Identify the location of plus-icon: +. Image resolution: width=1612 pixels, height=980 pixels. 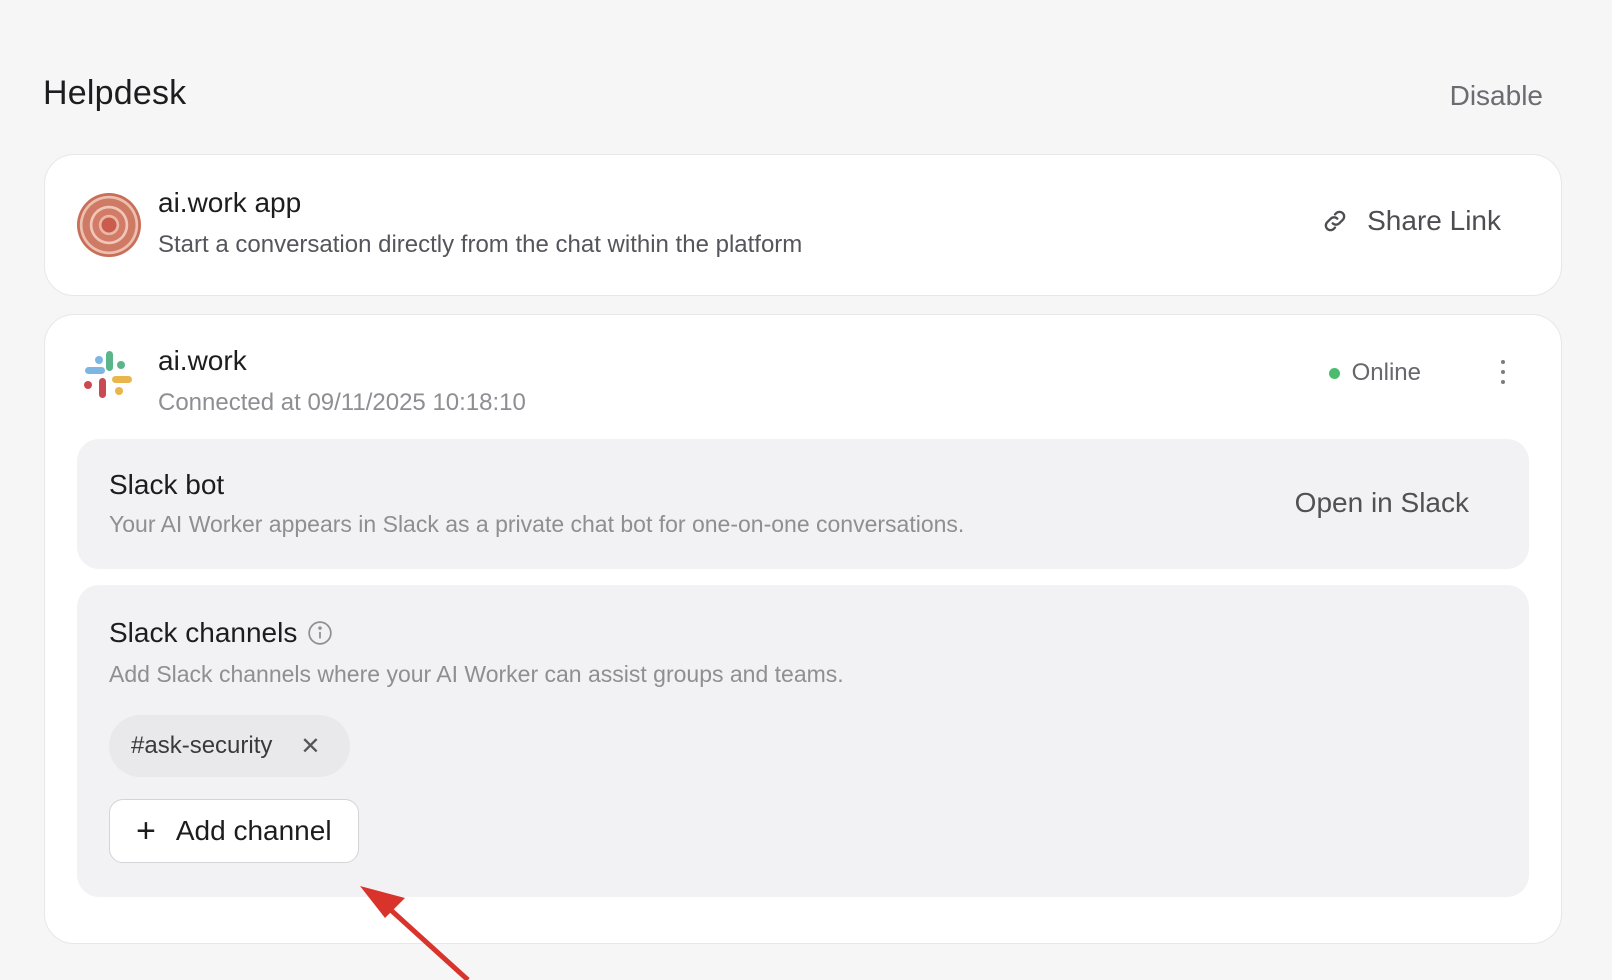
(146, 831).